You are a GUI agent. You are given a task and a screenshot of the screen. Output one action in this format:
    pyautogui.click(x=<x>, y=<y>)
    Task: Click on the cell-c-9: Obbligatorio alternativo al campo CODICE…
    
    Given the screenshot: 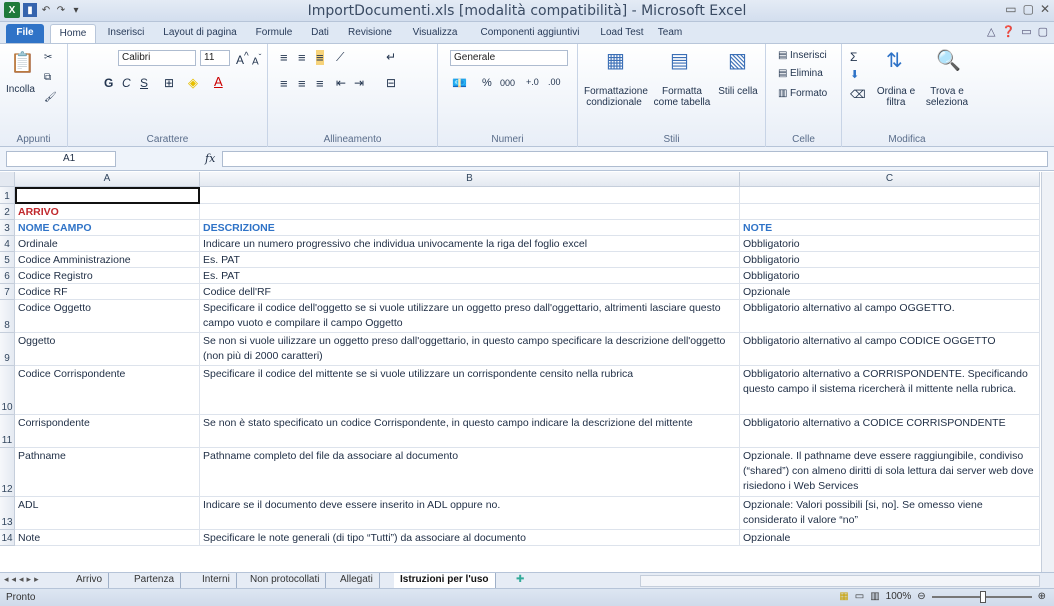 What is the action you would take?
    pyautogui.click(x=890, y=349)
    